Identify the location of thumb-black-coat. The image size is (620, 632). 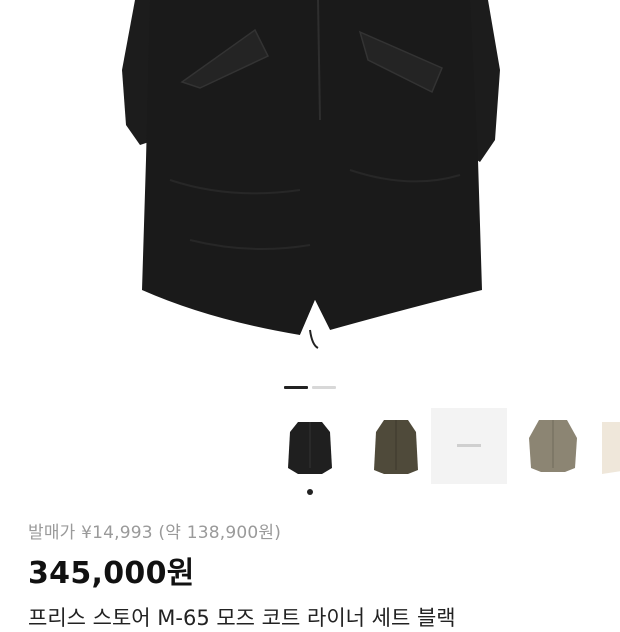
(310, 446).